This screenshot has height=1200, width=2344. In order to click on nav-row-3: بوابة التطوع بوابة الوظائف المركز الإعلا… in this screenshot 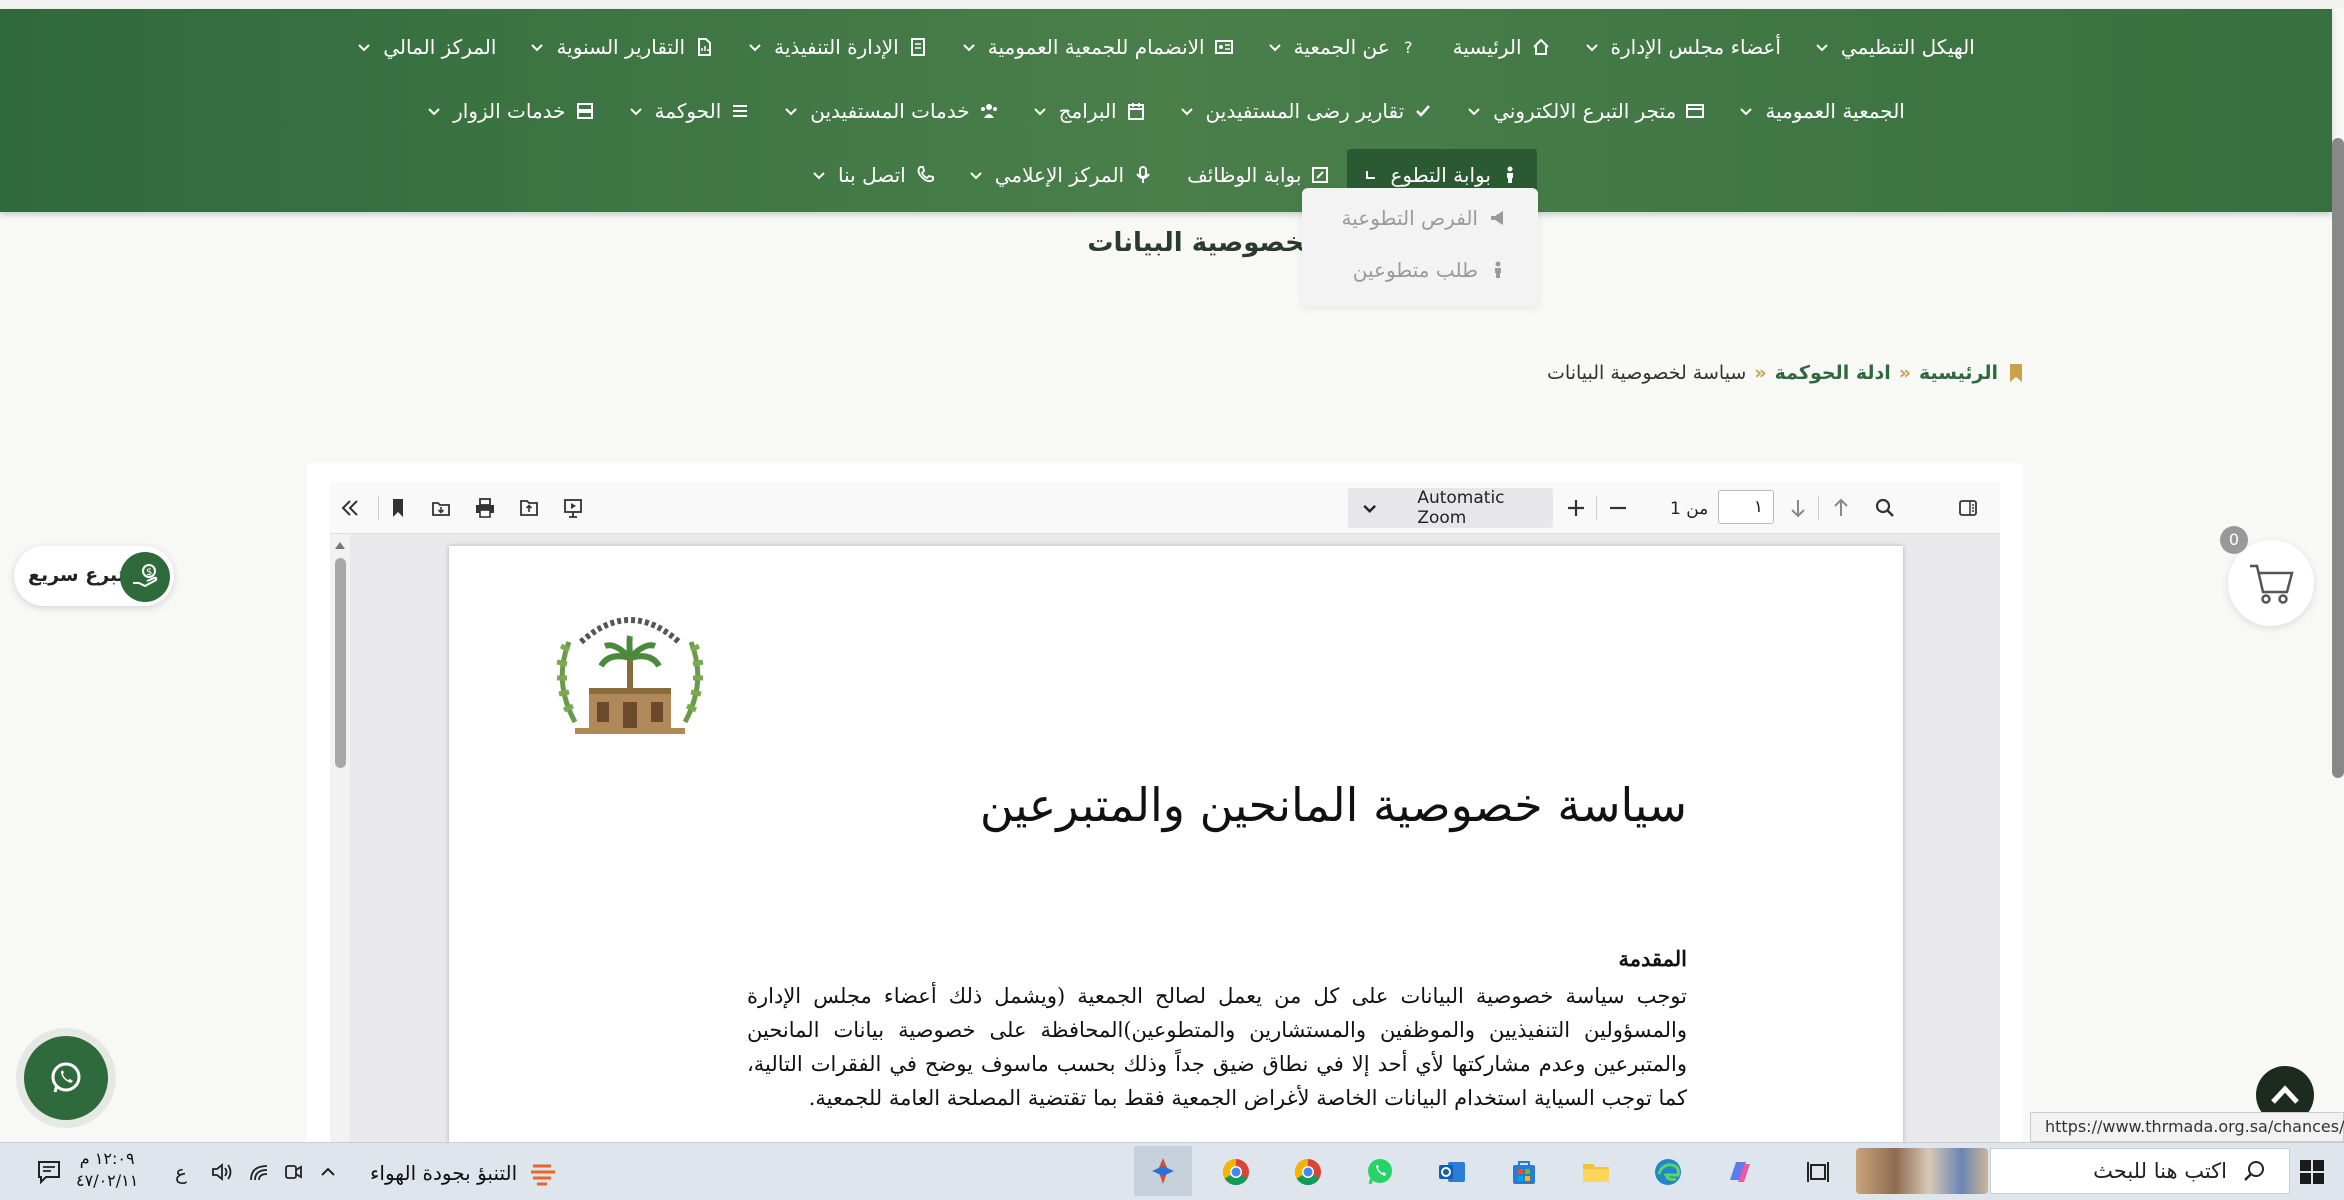, I will do `click(1166, 175)`.